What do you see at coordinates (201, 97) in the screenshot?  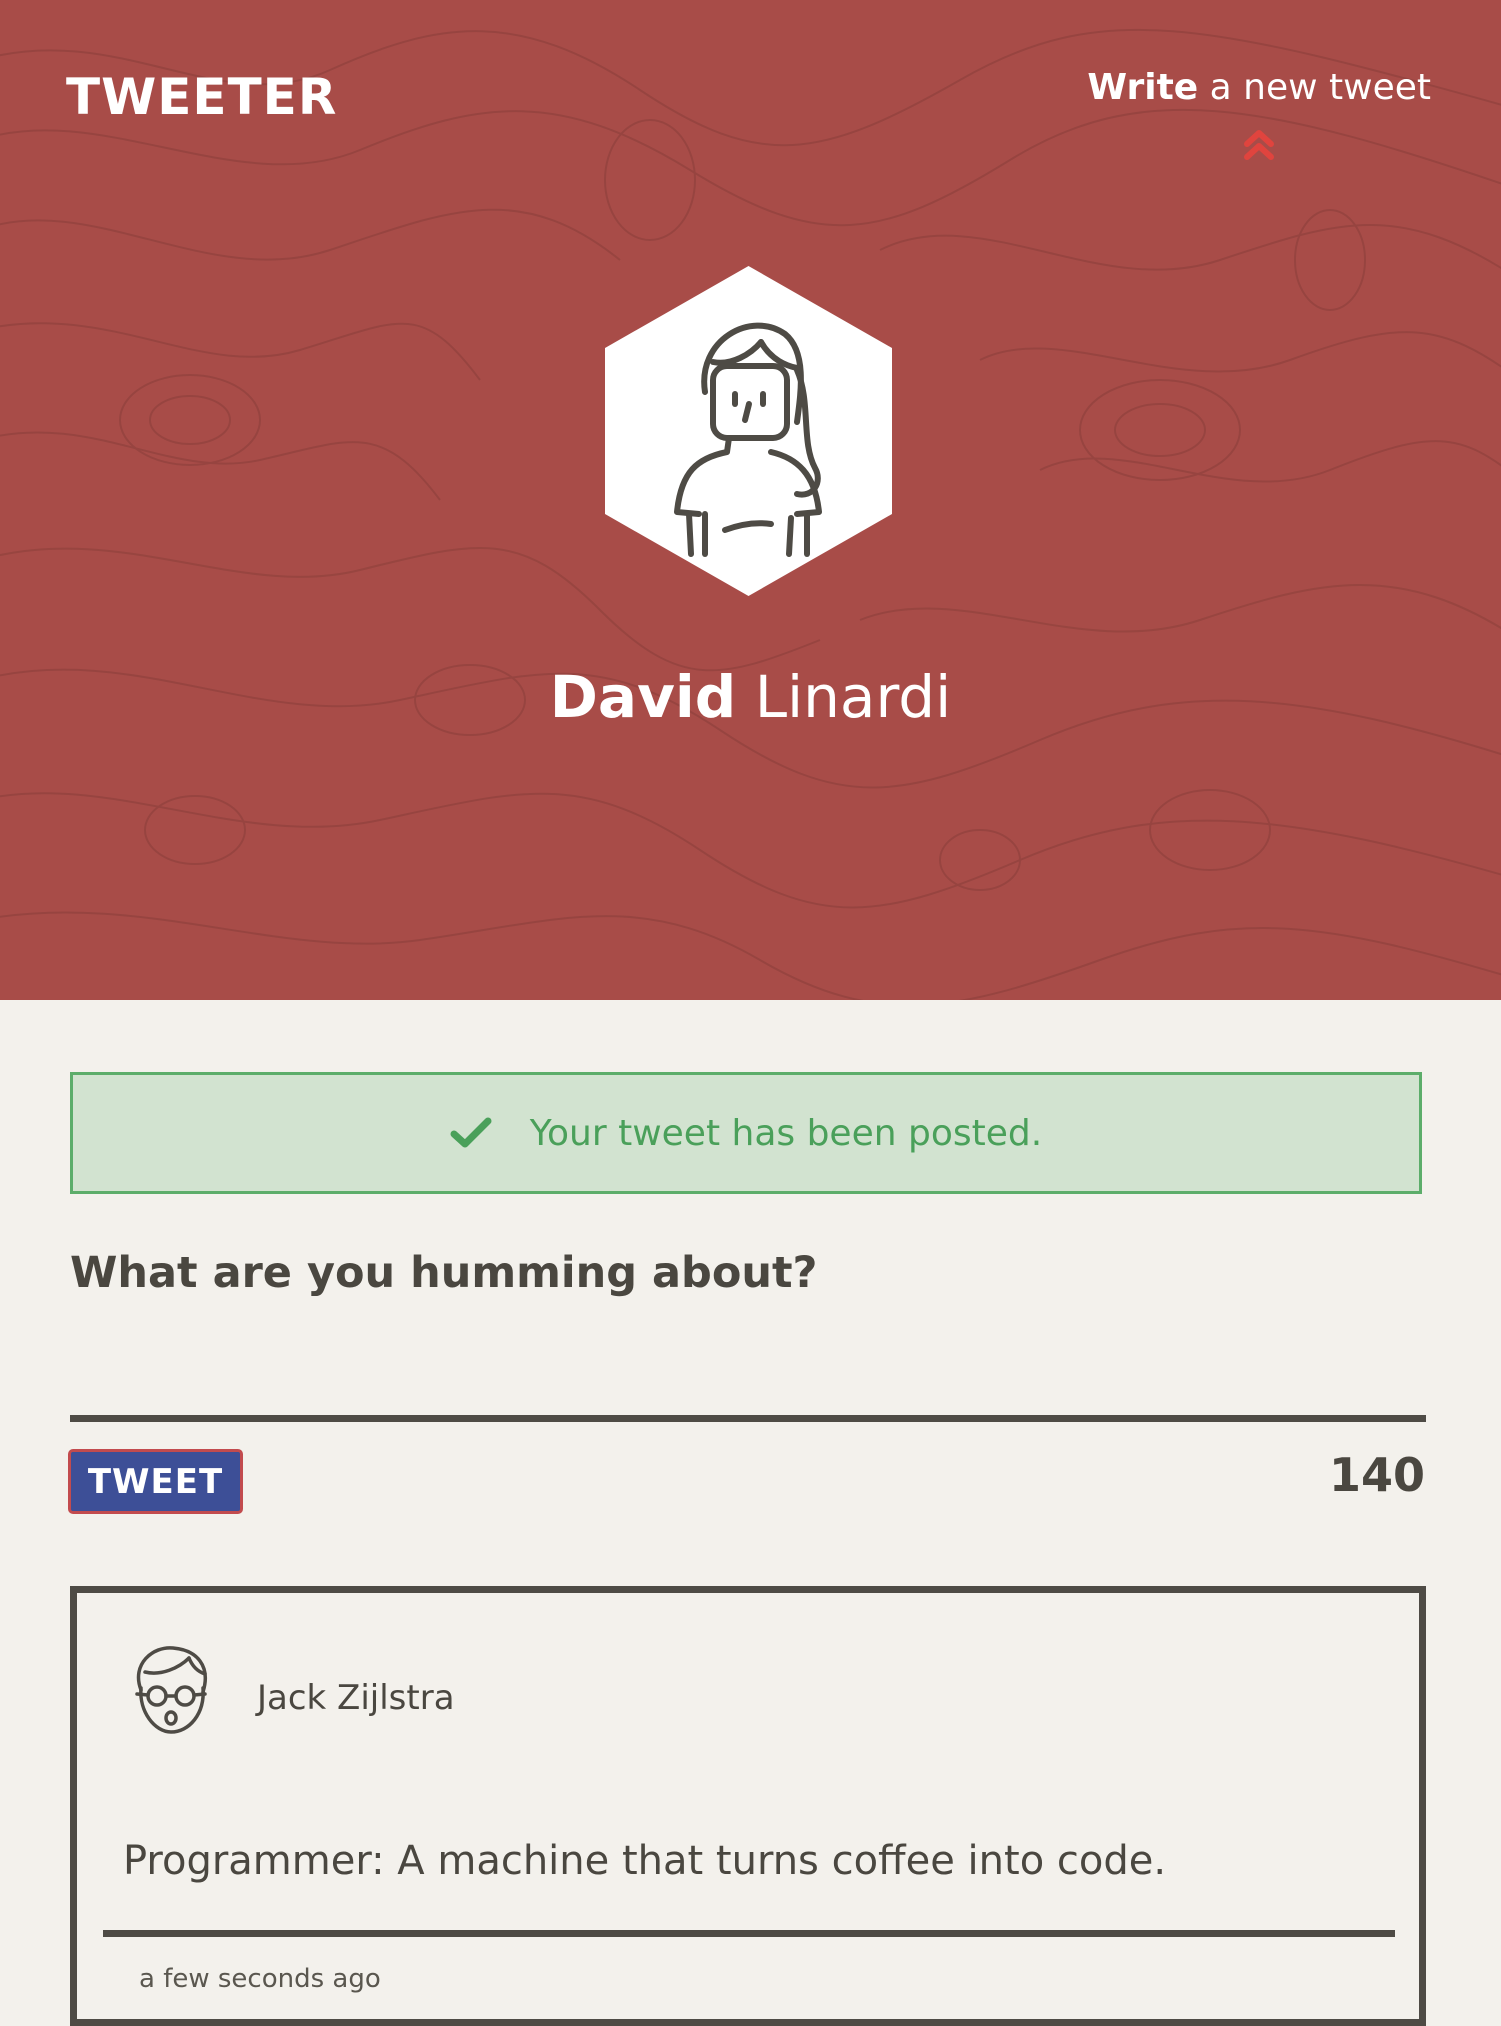 I see `brand-logo: TWEETER` at bounding box center [201, 97].